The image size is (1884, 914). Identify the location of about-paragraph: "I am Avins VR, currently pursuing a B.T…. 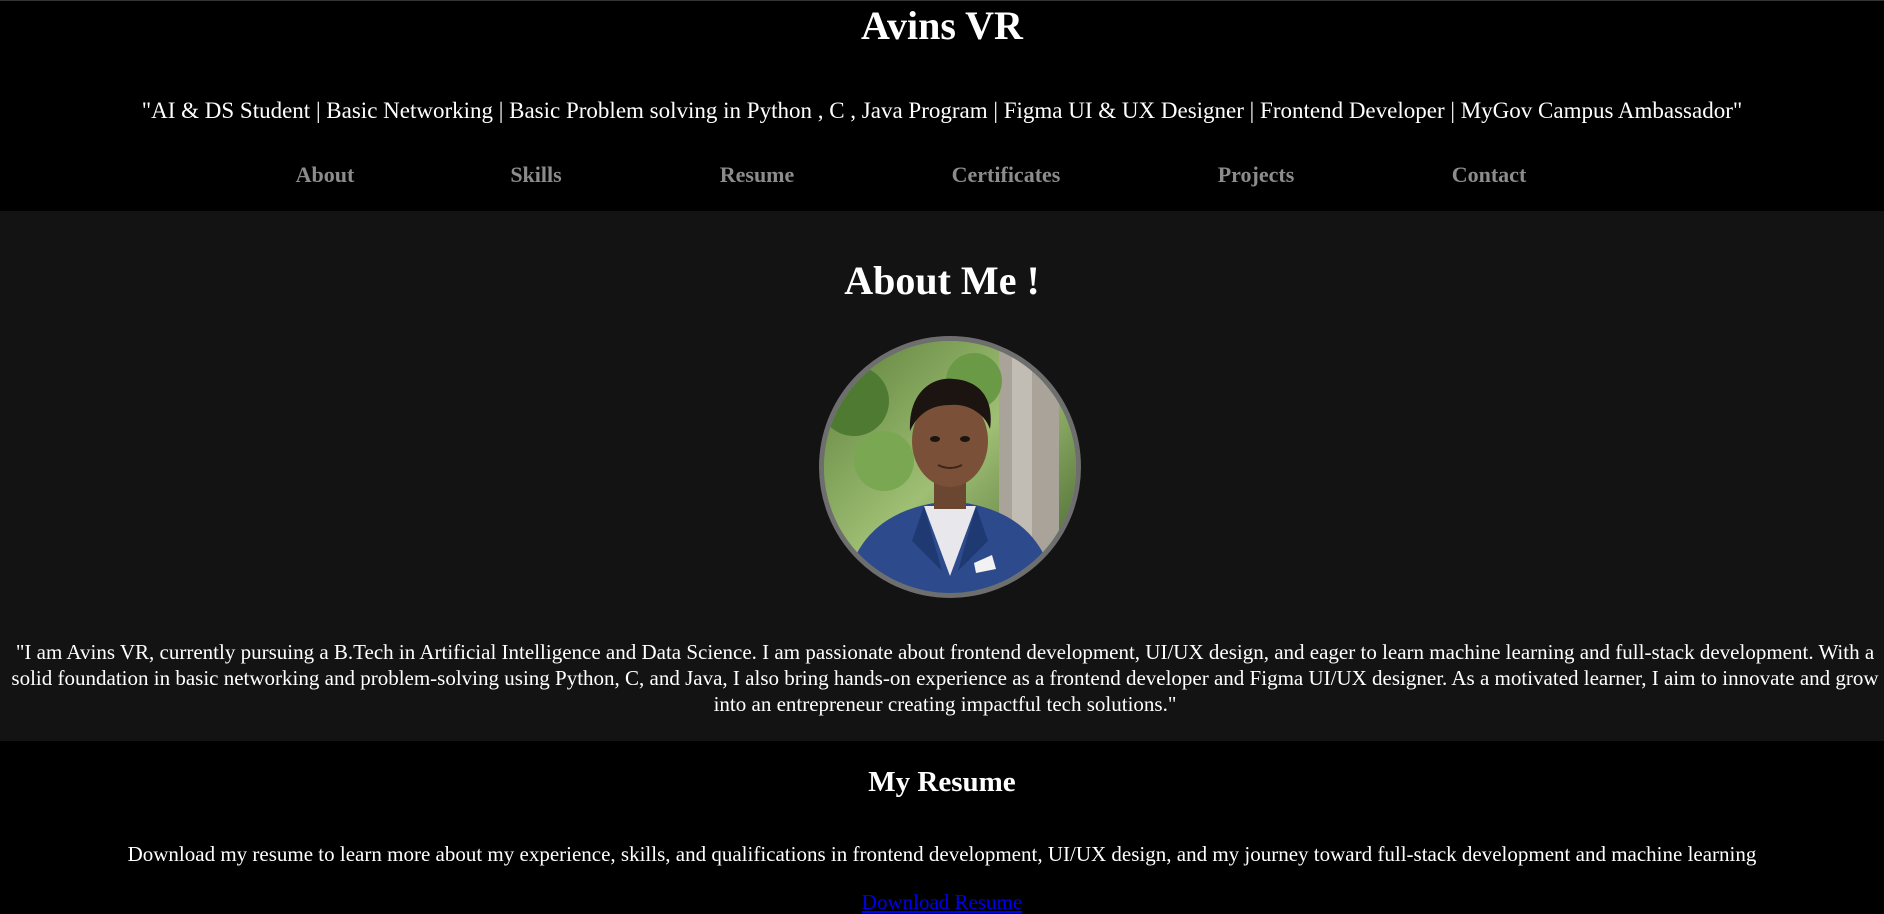
(945, 678).